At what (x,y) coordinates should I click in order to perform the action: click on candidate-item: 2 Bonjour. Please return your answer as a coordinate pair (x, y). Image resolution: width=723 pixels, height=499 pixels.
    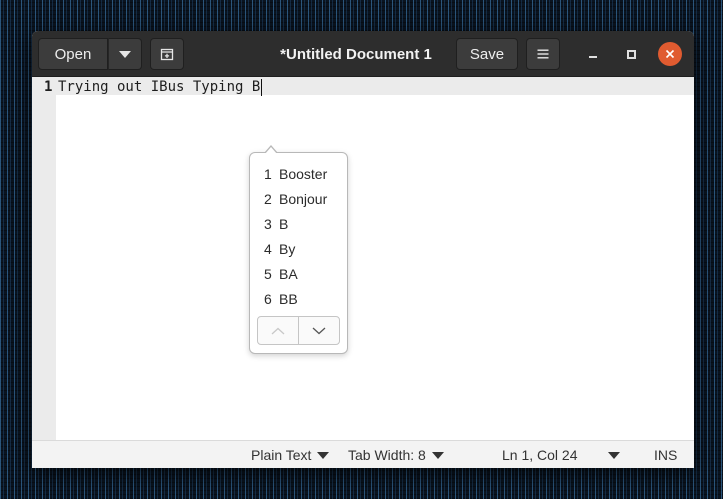
    Looking at the image, I should click on (295, 198).